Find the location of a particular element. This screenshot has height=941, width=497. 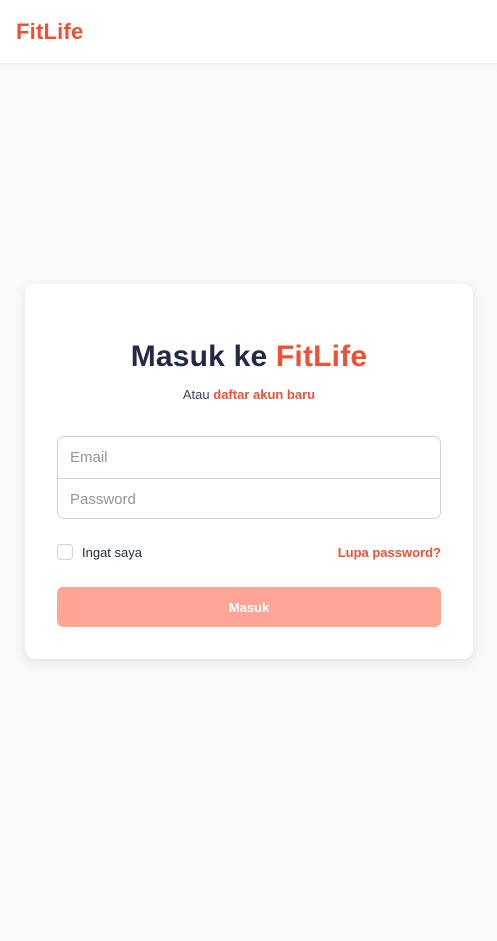

top-navbar: FitLife is located at coordinates (248, 32).